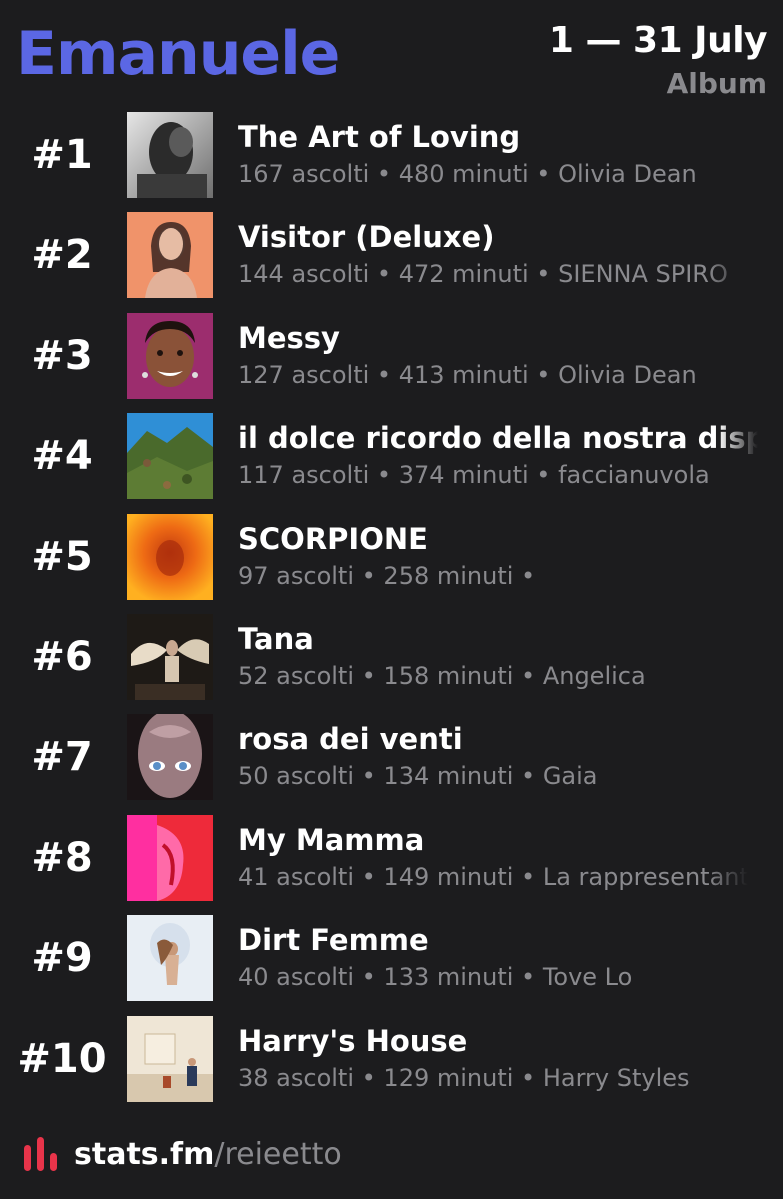 The height and width of the screenshot is (1199, 783). What do you see at coordinates (62, 456) in the screenshot?
I see `rank-label: #4` at bounding box center [62, 456].